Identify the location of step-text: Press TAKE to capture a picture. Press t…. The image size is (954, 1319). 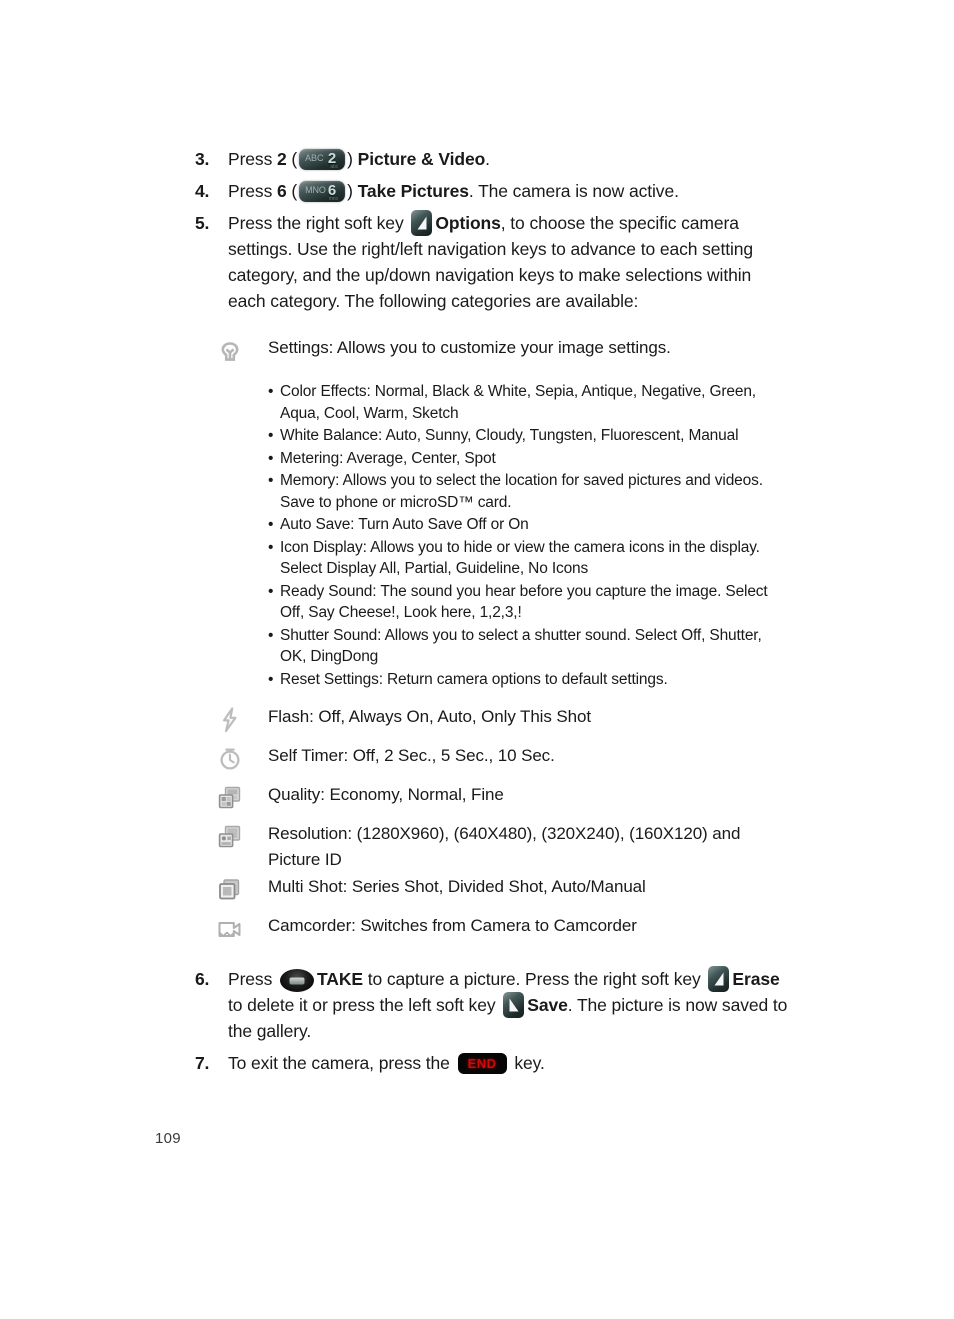
(511, 1005).